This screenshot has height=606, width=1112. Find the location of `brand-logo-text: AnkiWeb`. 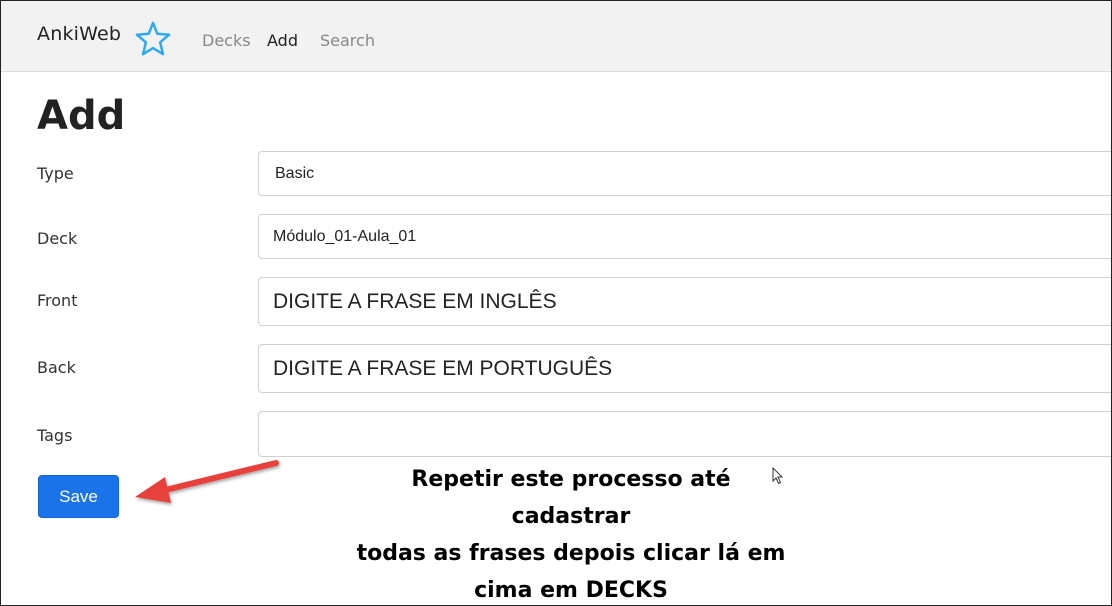

brand-logo-text: AnkiWeb is located at coordinates (79, 34).